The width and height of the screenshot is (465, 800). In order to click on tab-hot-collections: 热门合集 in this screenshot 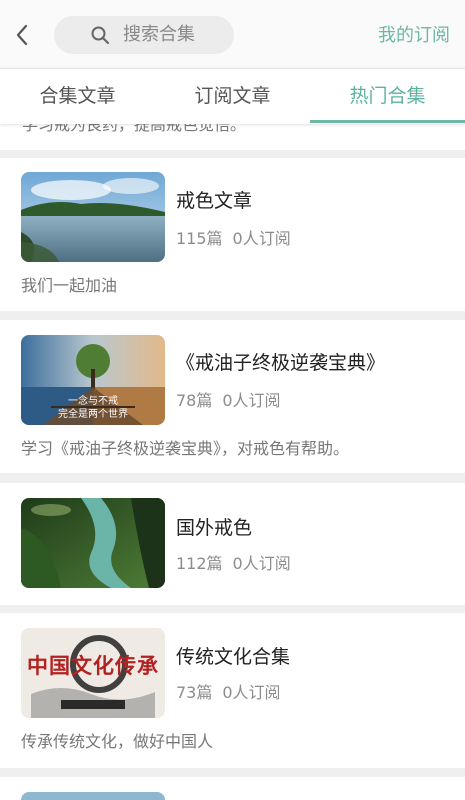, I will do `click(387, 96)`.